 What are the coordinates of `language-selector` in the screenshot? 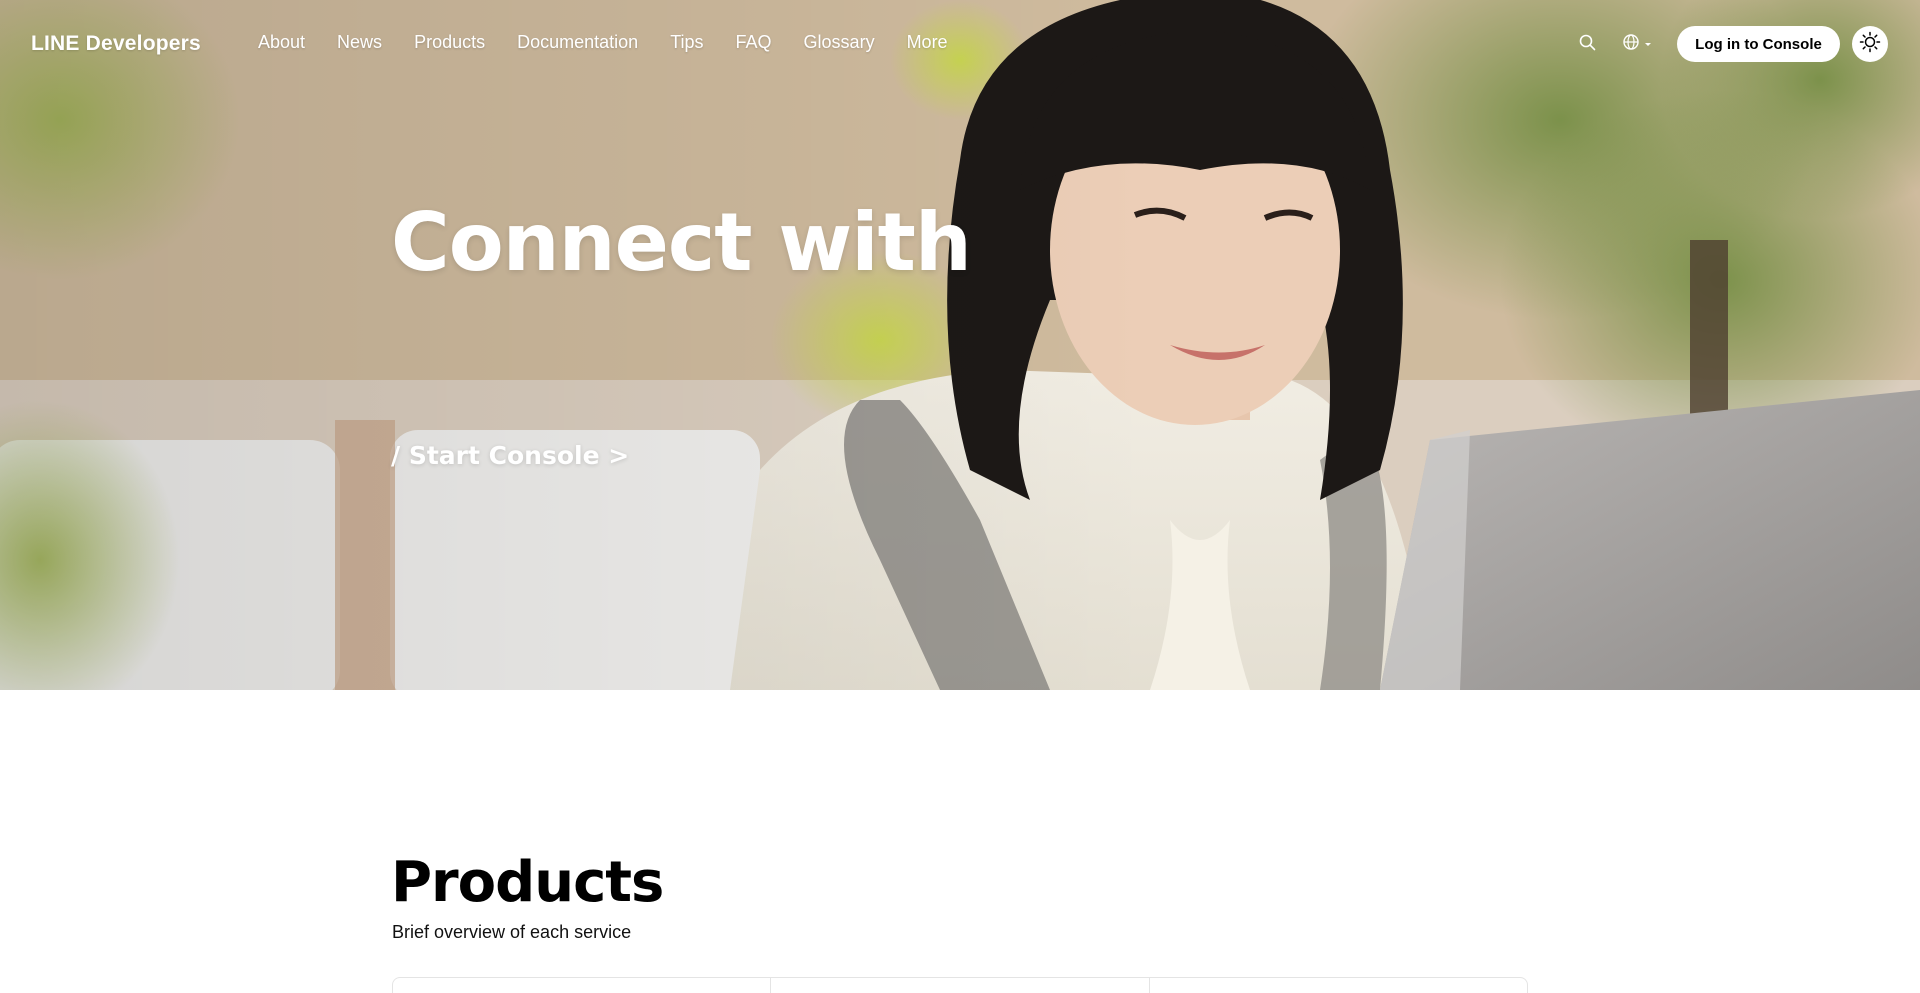 It's located at (1639, 44).